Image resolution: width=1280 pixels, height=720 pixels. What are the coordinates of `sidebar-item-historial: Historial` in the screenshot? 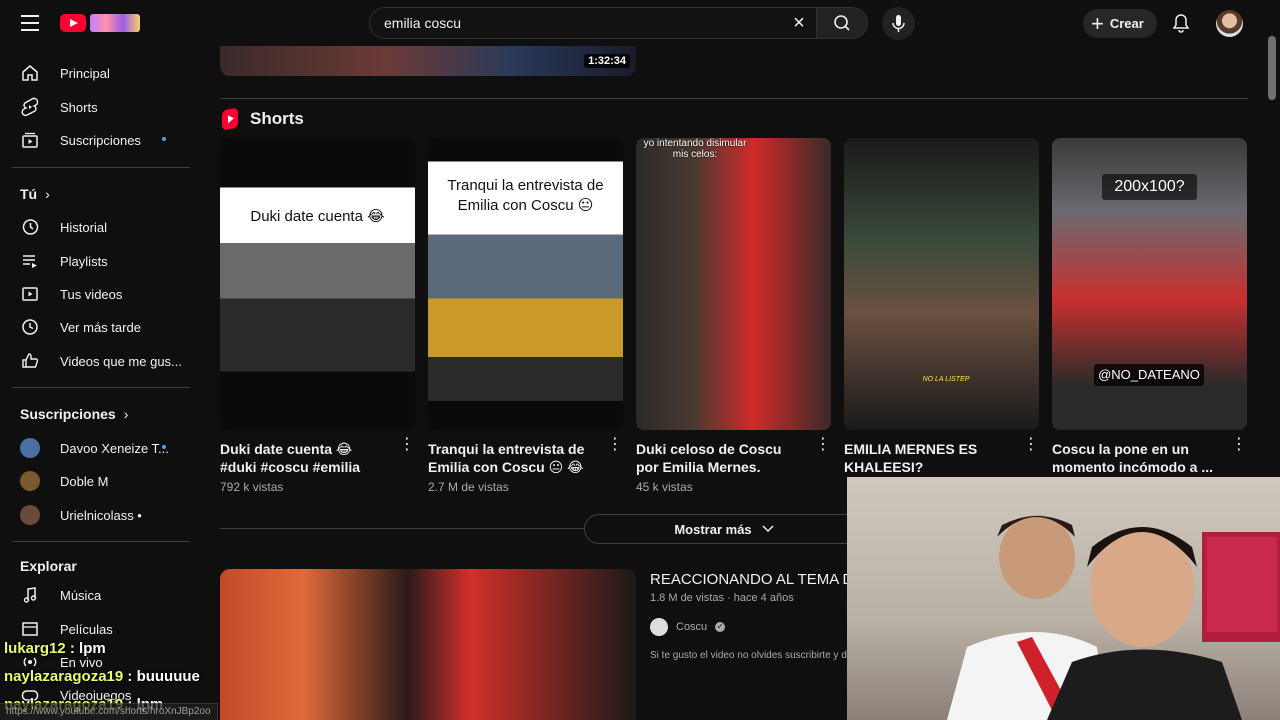 It's located at (101, 227).